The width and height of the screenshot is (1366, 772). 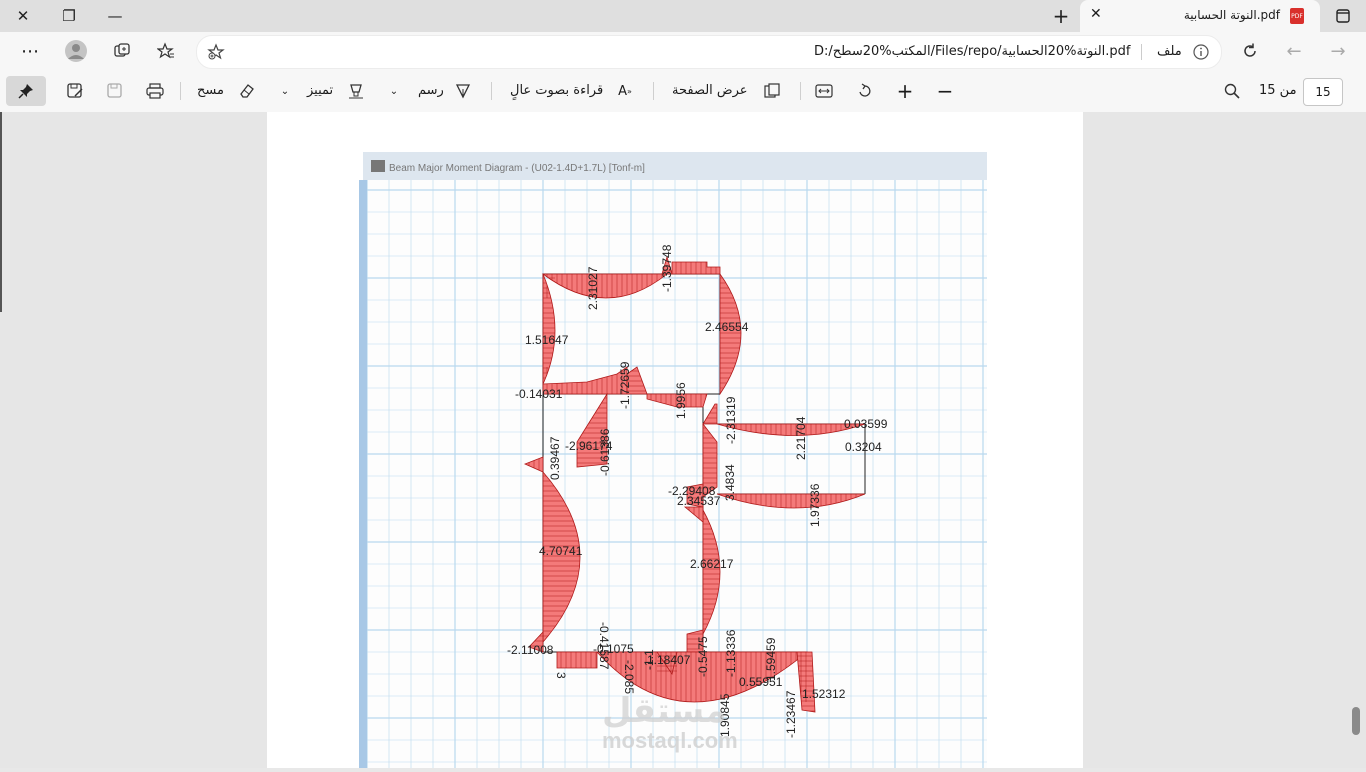 What do you see at coordinates (824, 694) in the screenshot?
I see `moment-label: 1.52312` at bounding box center [824, 694].